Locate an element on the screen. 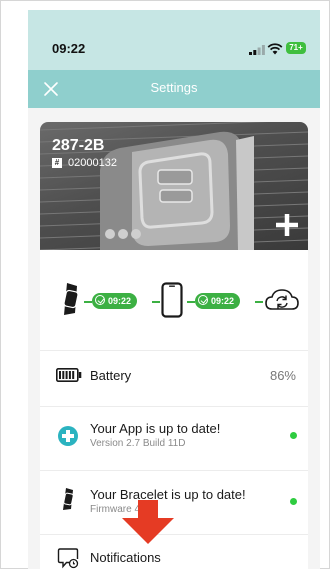  notification-bubble-icon is located at coordinates (68, 558).